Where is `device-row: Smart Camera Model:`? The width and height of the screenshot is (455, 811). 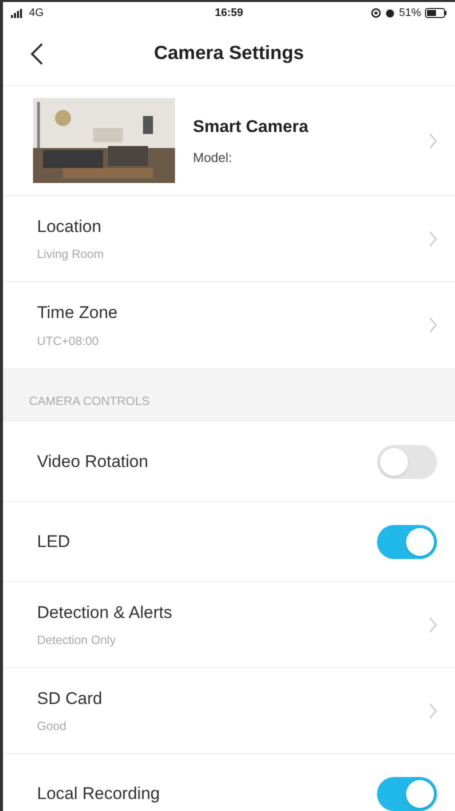
device-row: Smart Camera Model: is located at coordinates (229, 141).